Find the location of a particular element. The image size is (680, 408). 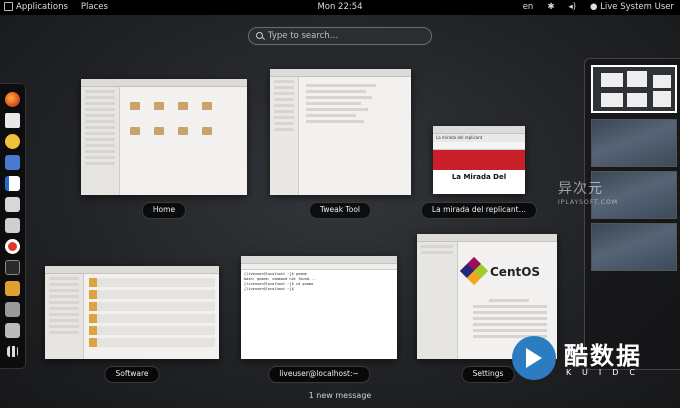

settings-sidebar is located at coordinates (437, 300).